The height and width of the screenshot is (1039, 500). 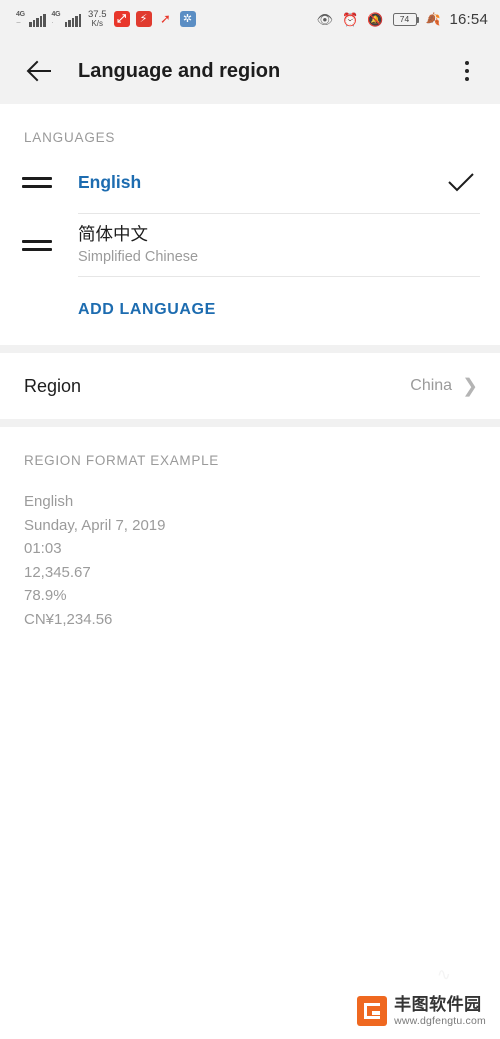 I want to click on signal-bars-icon-secondary: 4G ·, so click(x=66, y=19).